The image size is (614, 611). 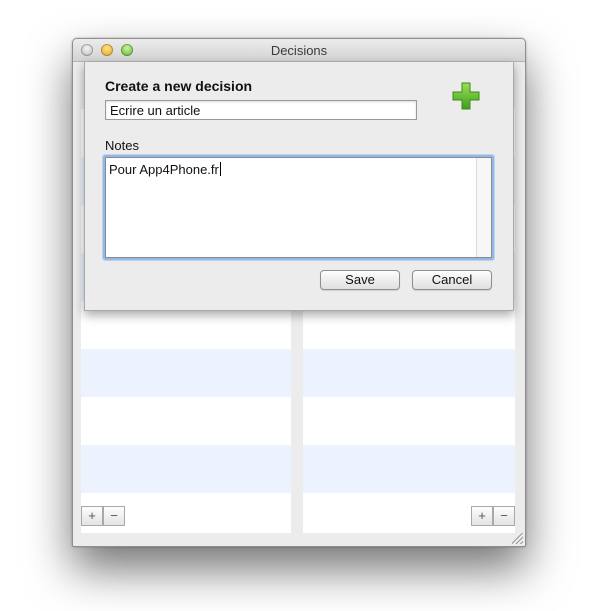 What do you see at coordinates (92, 516) in the screenshot?
I see `add-decision-button: +` at bounding box center [92, 516].